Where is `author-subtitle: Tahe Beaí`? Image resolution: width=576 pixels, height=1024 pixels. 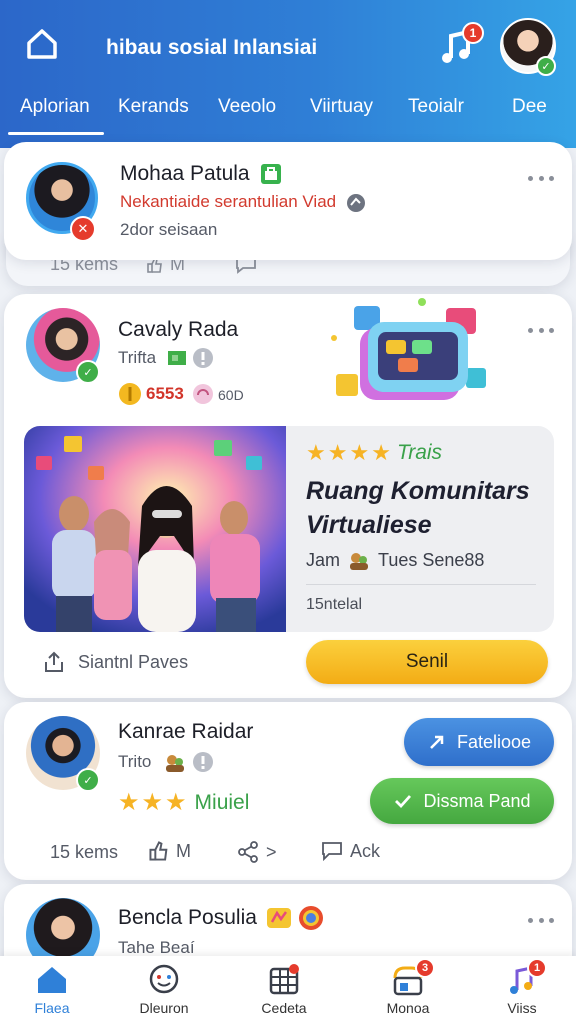
author-subtitle: Tahe Beaí is located at coordinates (156, 947).